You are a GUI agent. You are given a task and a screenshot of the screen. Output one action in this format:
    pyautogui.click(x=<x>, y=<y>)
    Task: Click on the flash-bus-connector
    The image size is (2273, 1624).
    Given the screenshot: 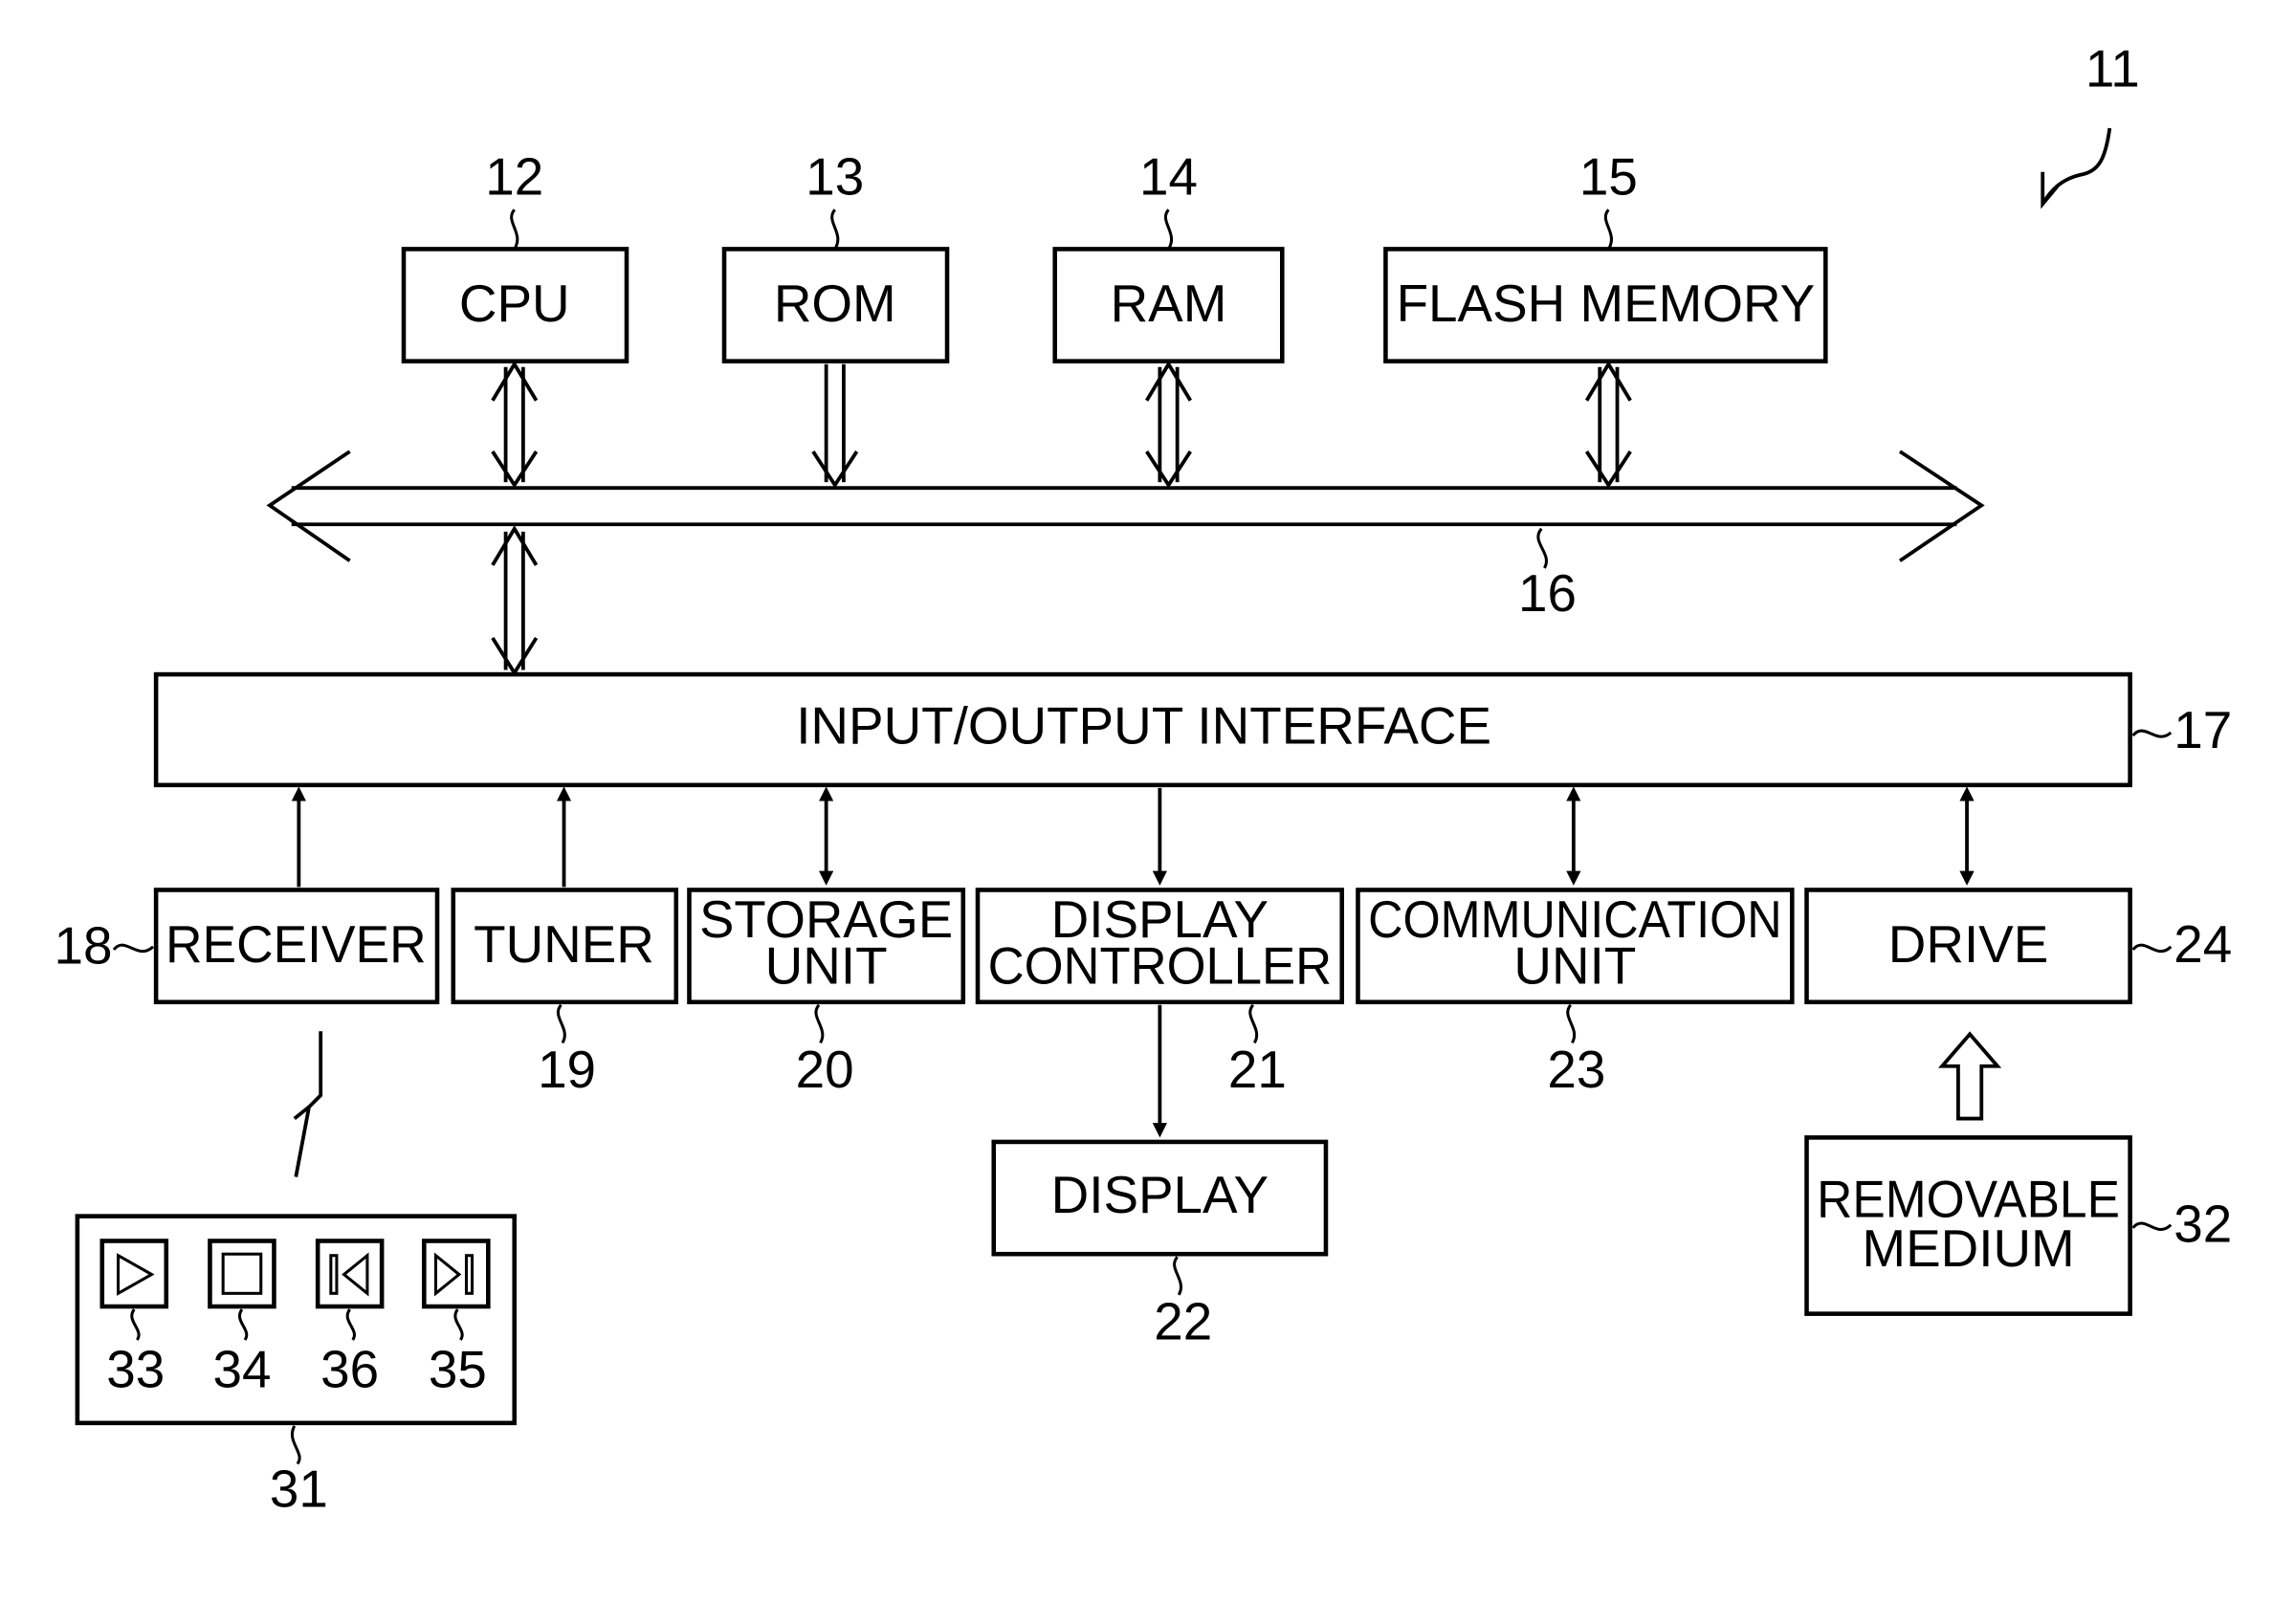 What is the action you would take?
    pyautogui.click(x=1608, y=425)
    